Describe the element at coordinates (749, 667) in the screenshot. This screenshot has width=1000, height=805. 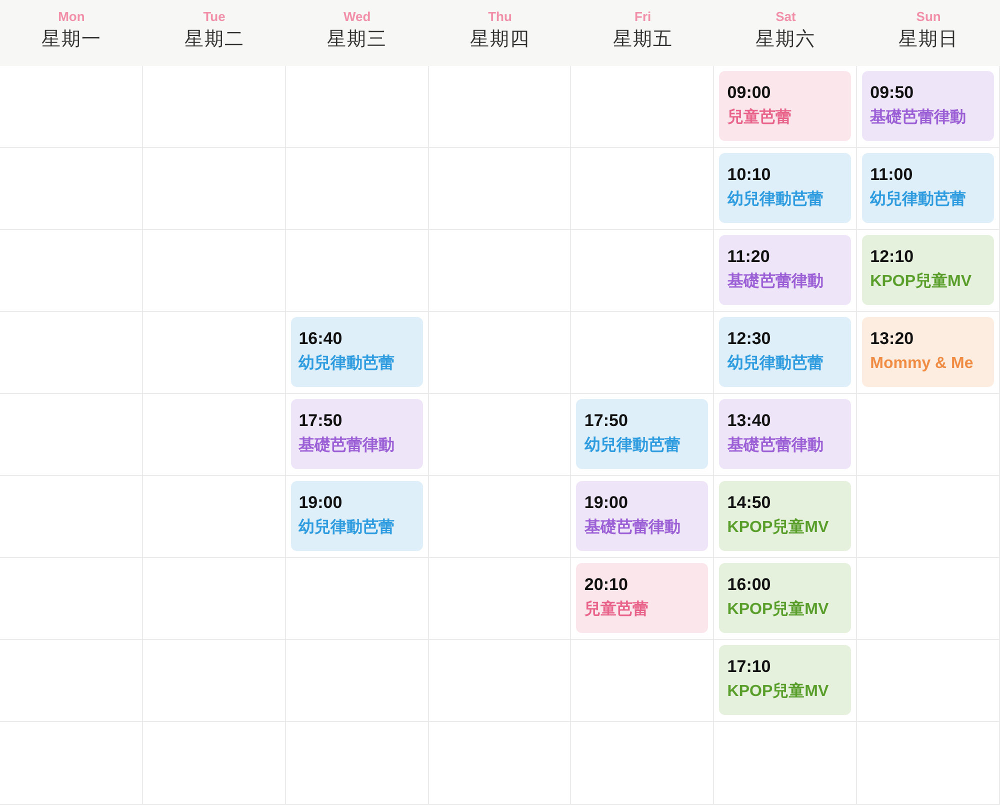
I see `class-time: 17:10` at that location.